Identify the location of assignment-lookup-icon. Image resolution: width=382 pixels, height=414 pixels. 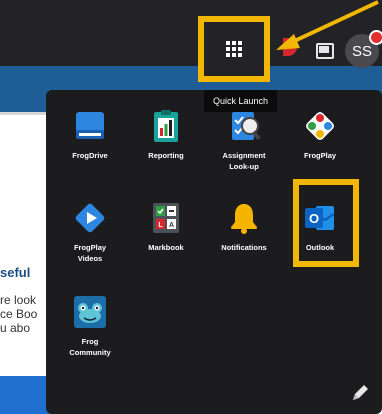
(244, 126).